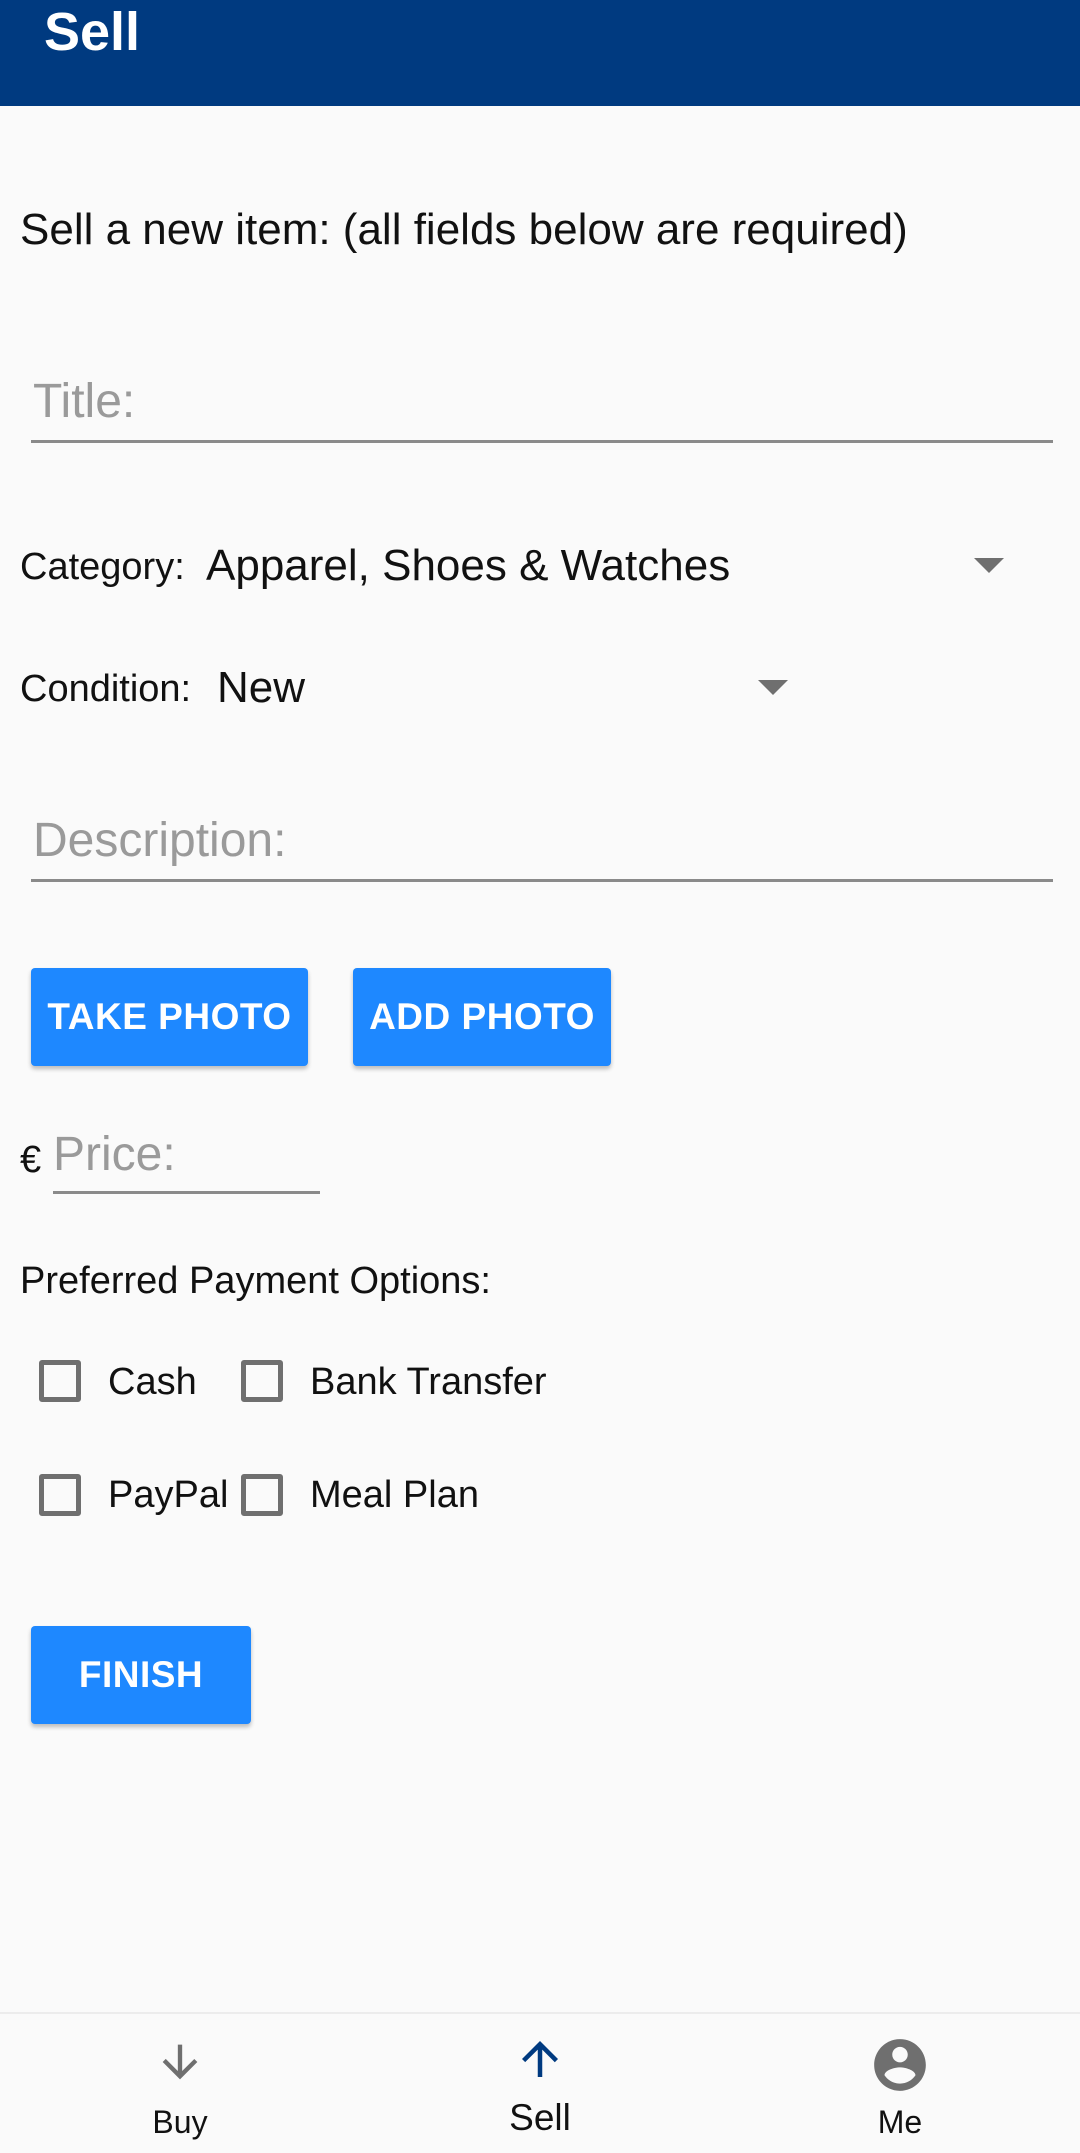  What do you see at coordinates (773, 687) in the screenshot?
I see `condition-dropdown-icon` at bounding box center [773, 687].